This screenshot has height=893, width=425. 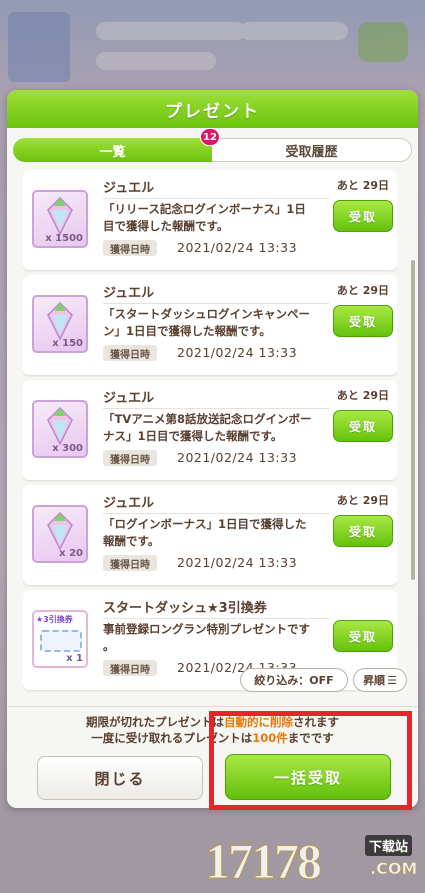 I want to click on jewel-thumb: x 20, so click(x=60, y=534).